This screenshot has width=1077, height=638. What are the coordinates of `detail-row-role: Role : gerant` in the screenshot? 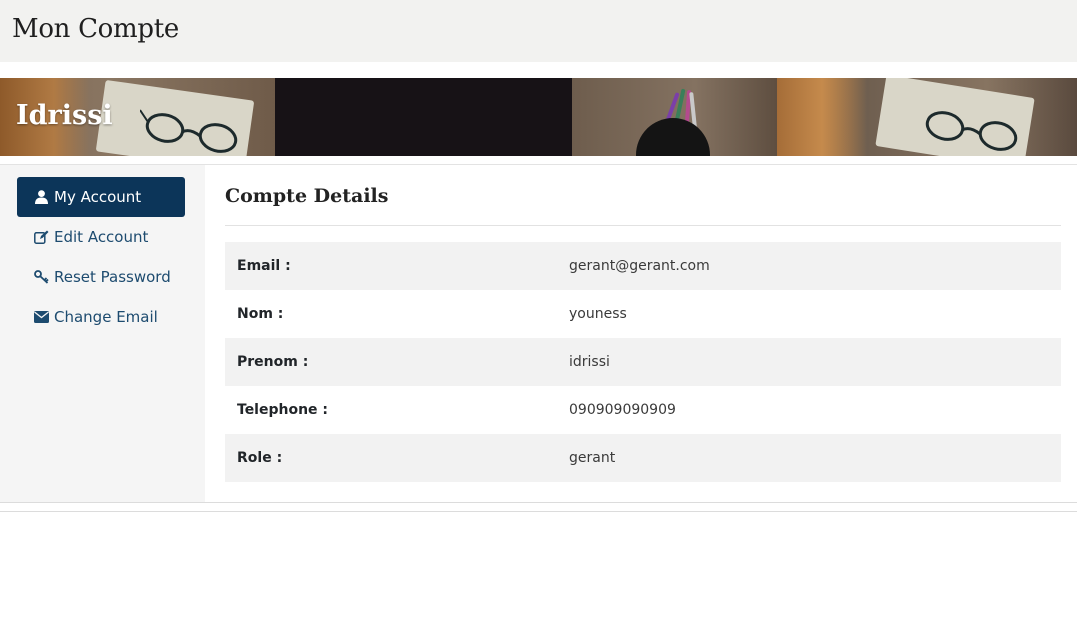 It's located at (643, 458).